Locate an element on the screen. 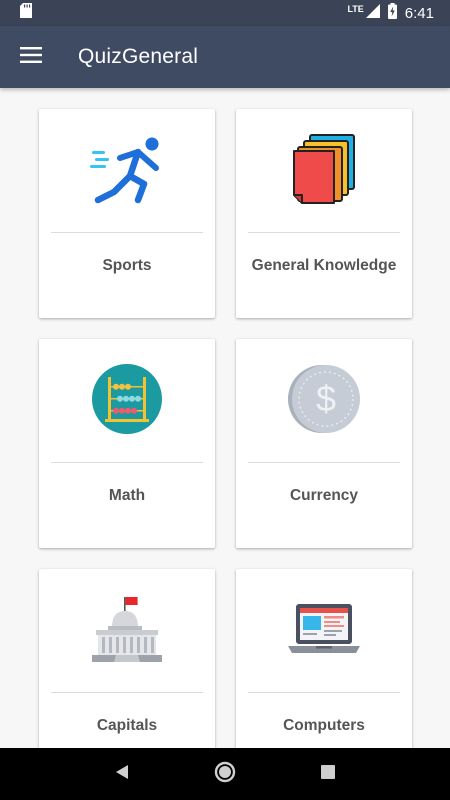 The height and width of the screenshot is (800, 450). status-icons: LTE 6:41 is located at coordinates (390, 13).